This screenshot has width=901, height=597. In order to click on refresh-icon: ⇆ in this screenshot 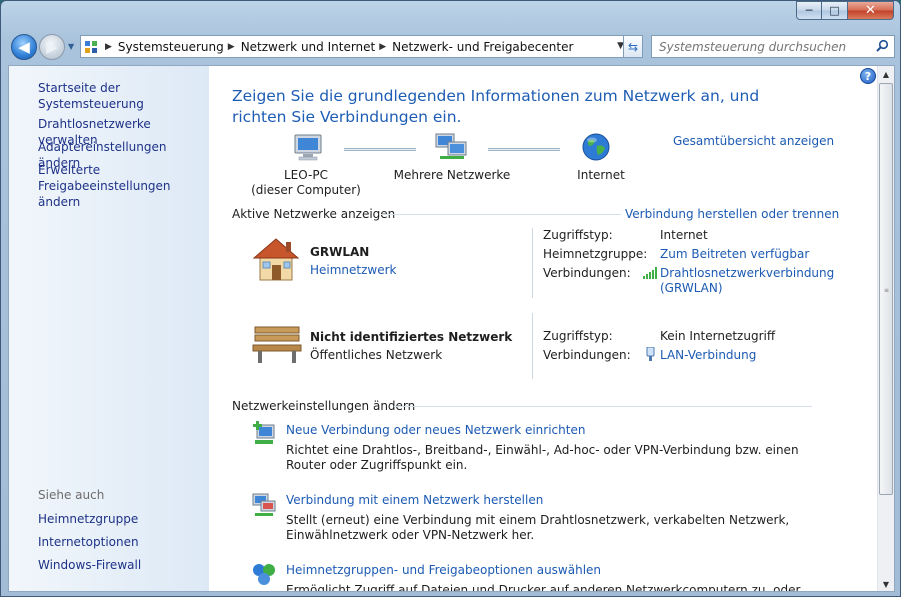, I will do `click(633, 46)`.